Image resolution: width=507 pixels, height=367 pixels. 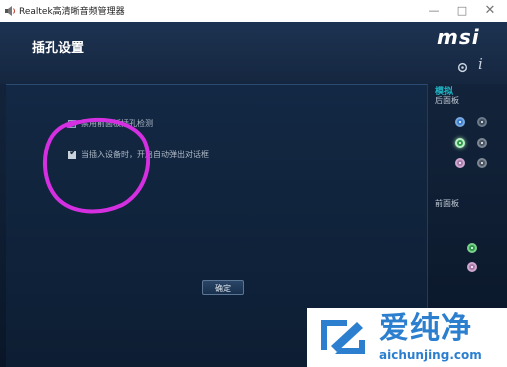 What do you see at coordinates (458, 37) in the screenshot?
I see `msi-logo: msi` at bounding box center [458, 37].